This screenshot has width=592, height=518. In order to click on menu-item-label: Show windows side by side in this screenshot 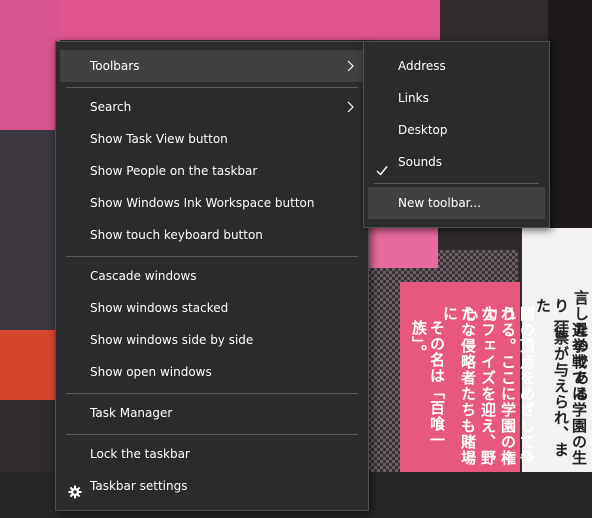, I will do `click(172, 340)`.